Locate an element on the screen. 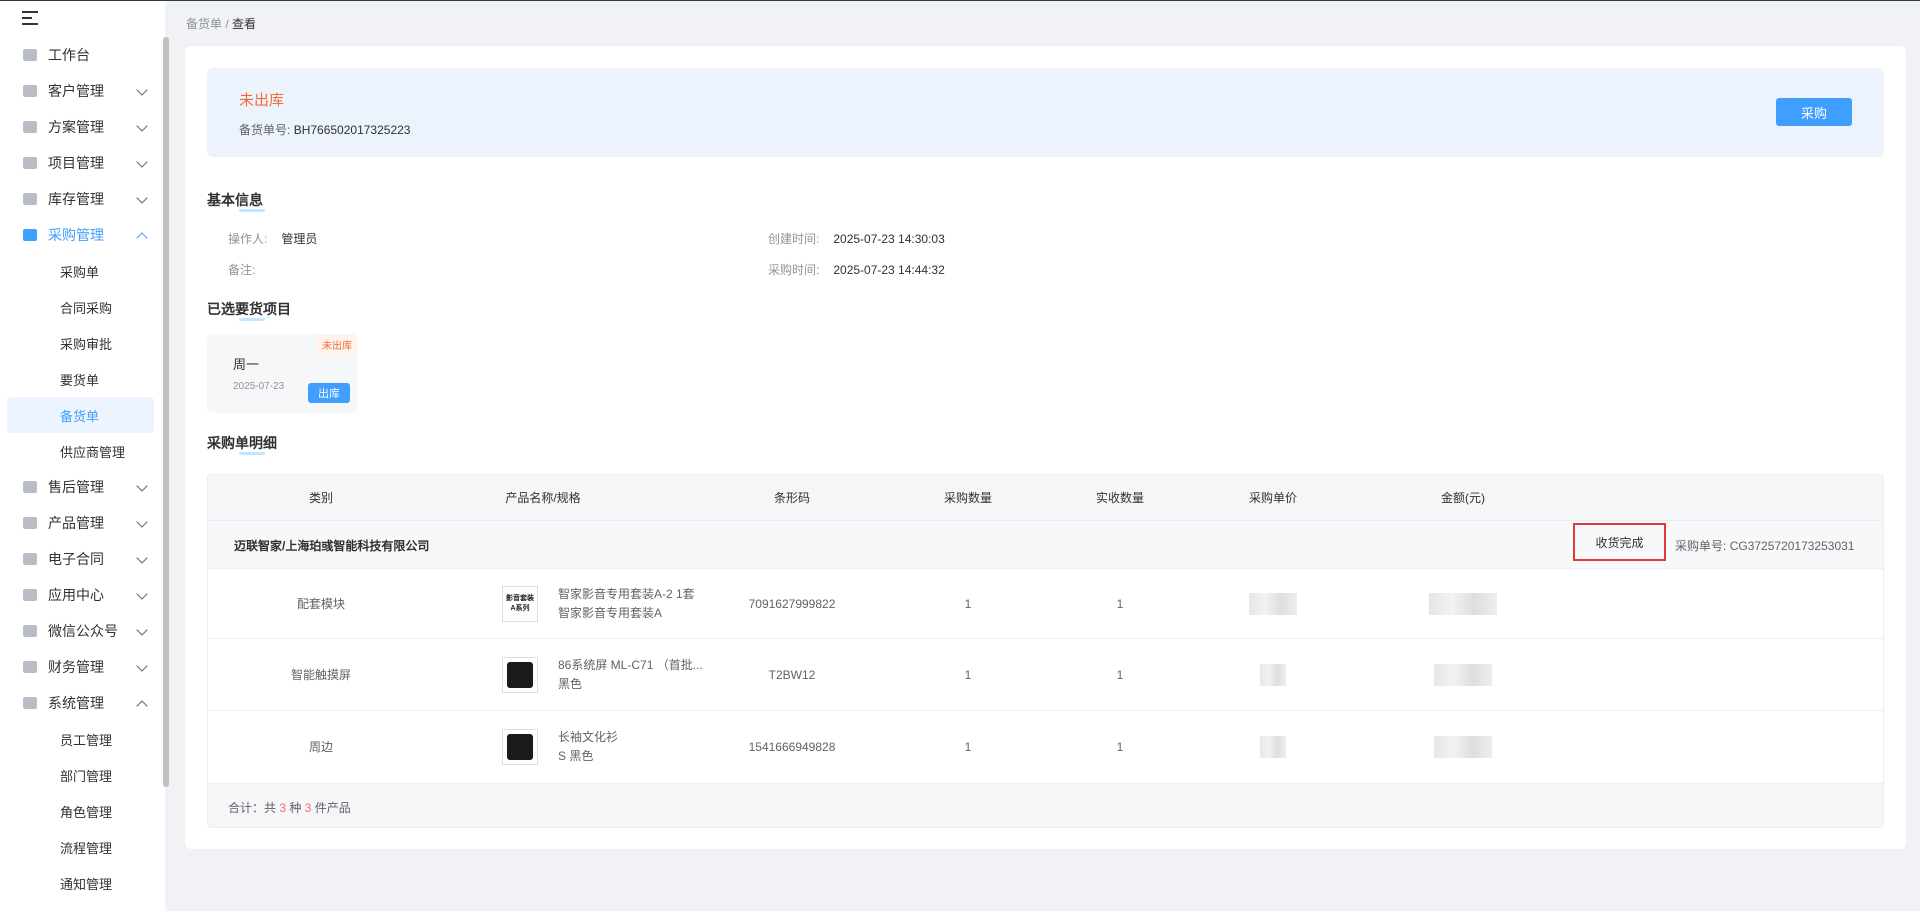 This screenshot has width=1920, height=911. customer-icon is located at coordinates (30, 91).